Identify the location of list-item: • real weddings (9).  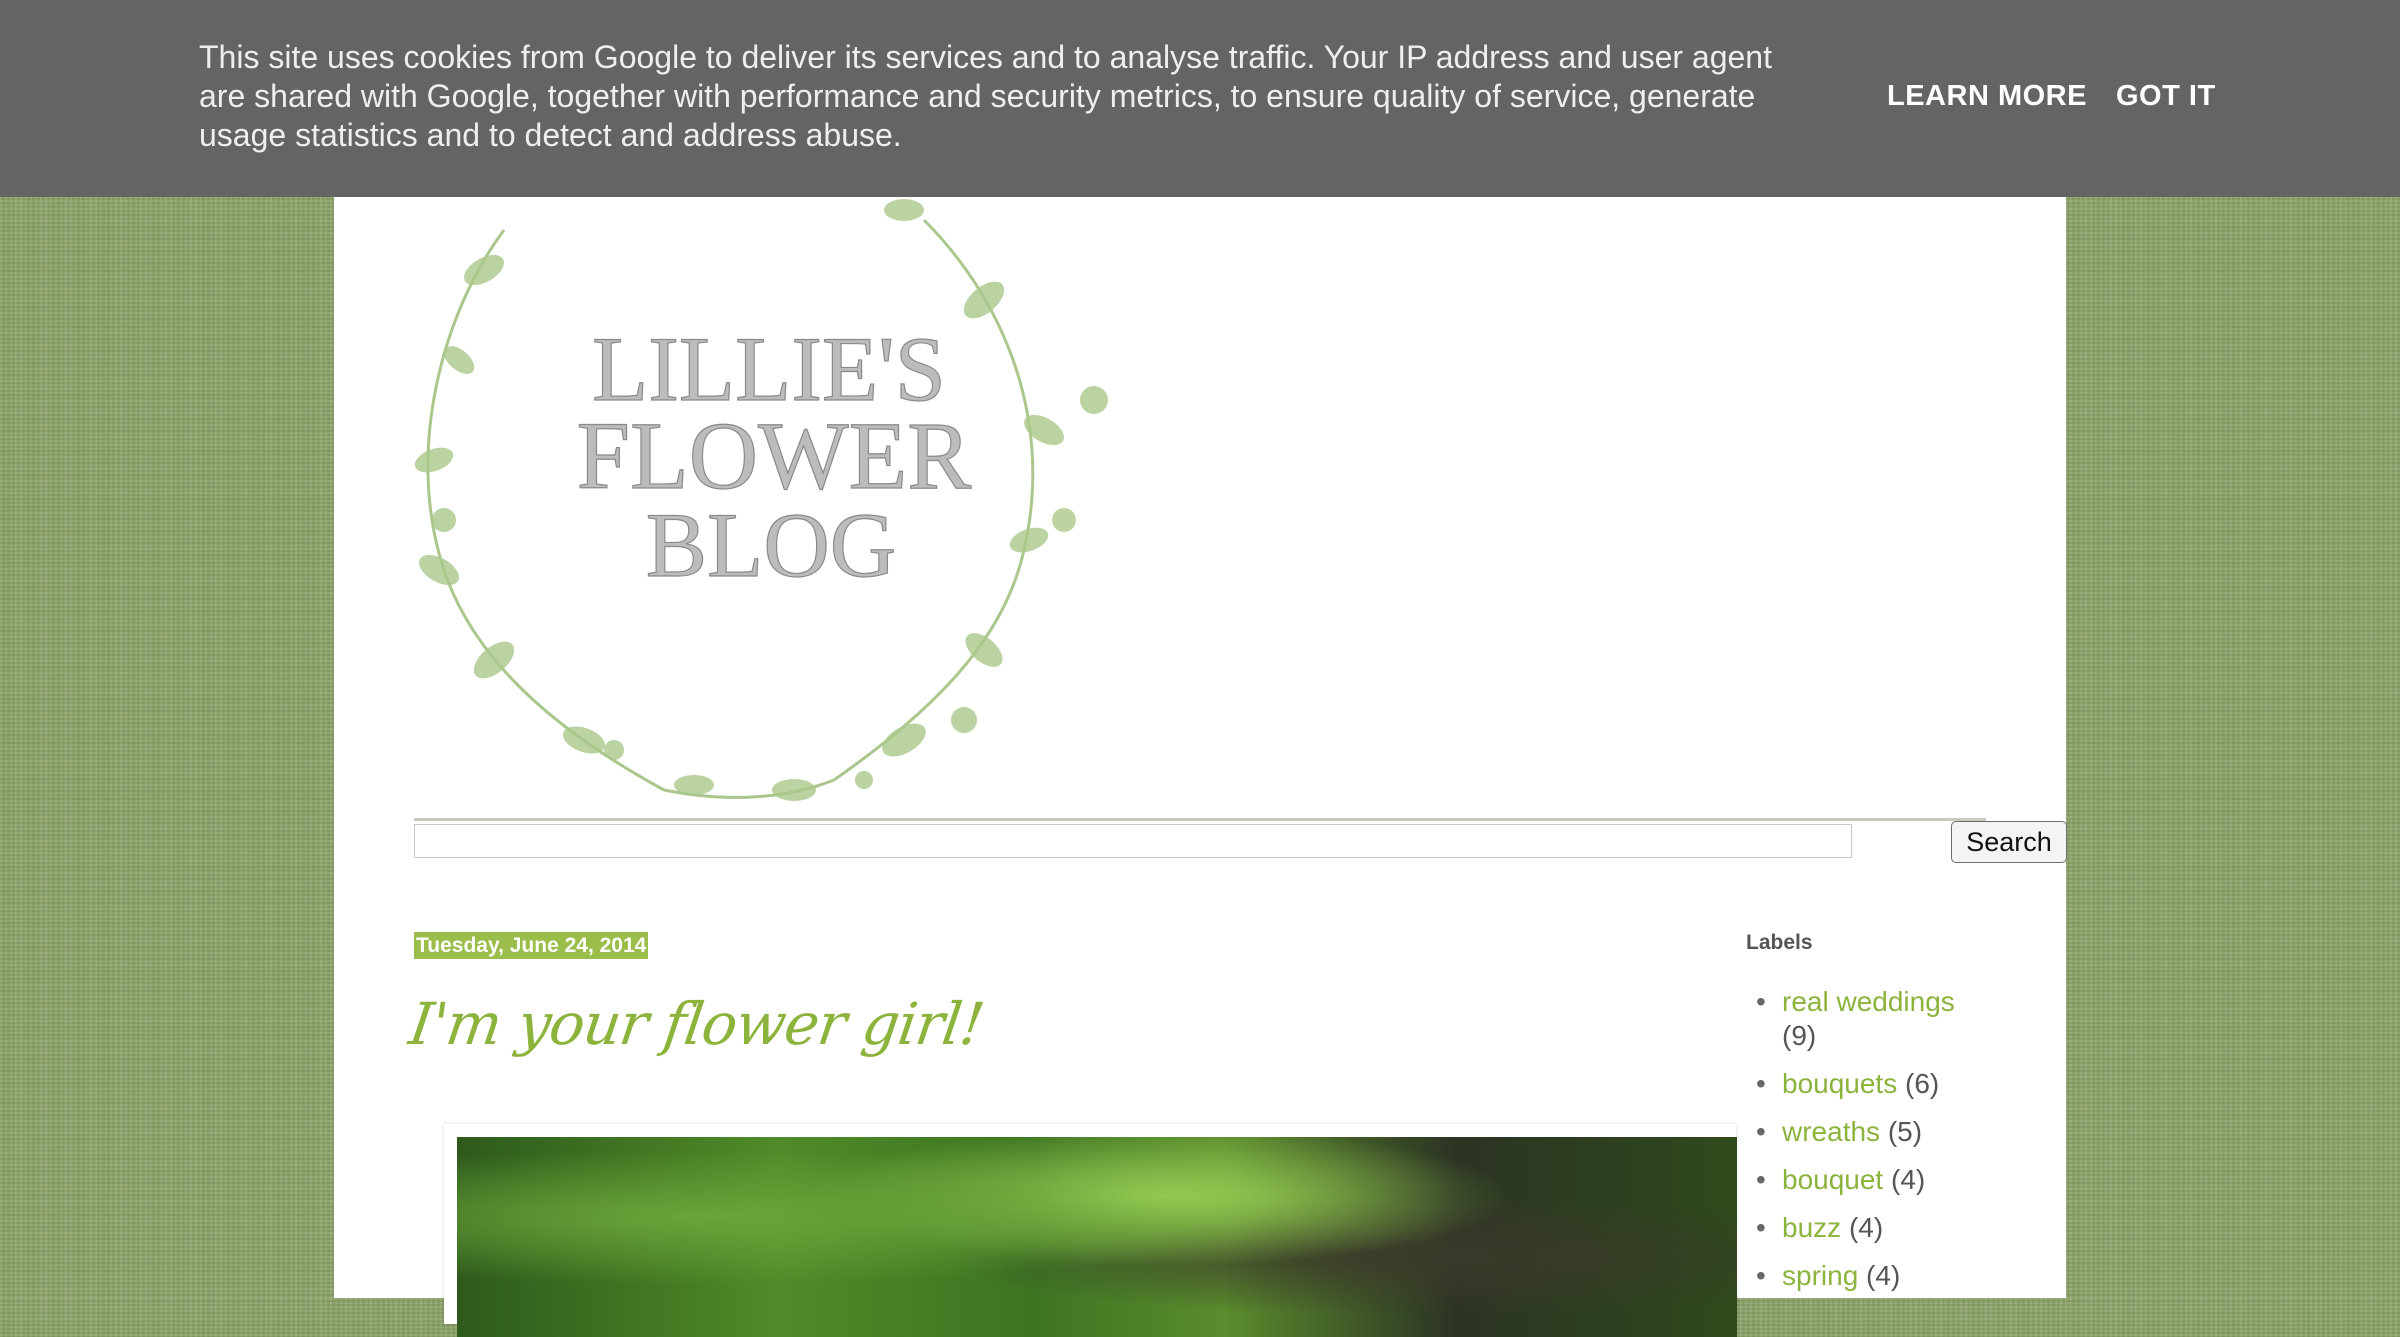
(1871, 1019).